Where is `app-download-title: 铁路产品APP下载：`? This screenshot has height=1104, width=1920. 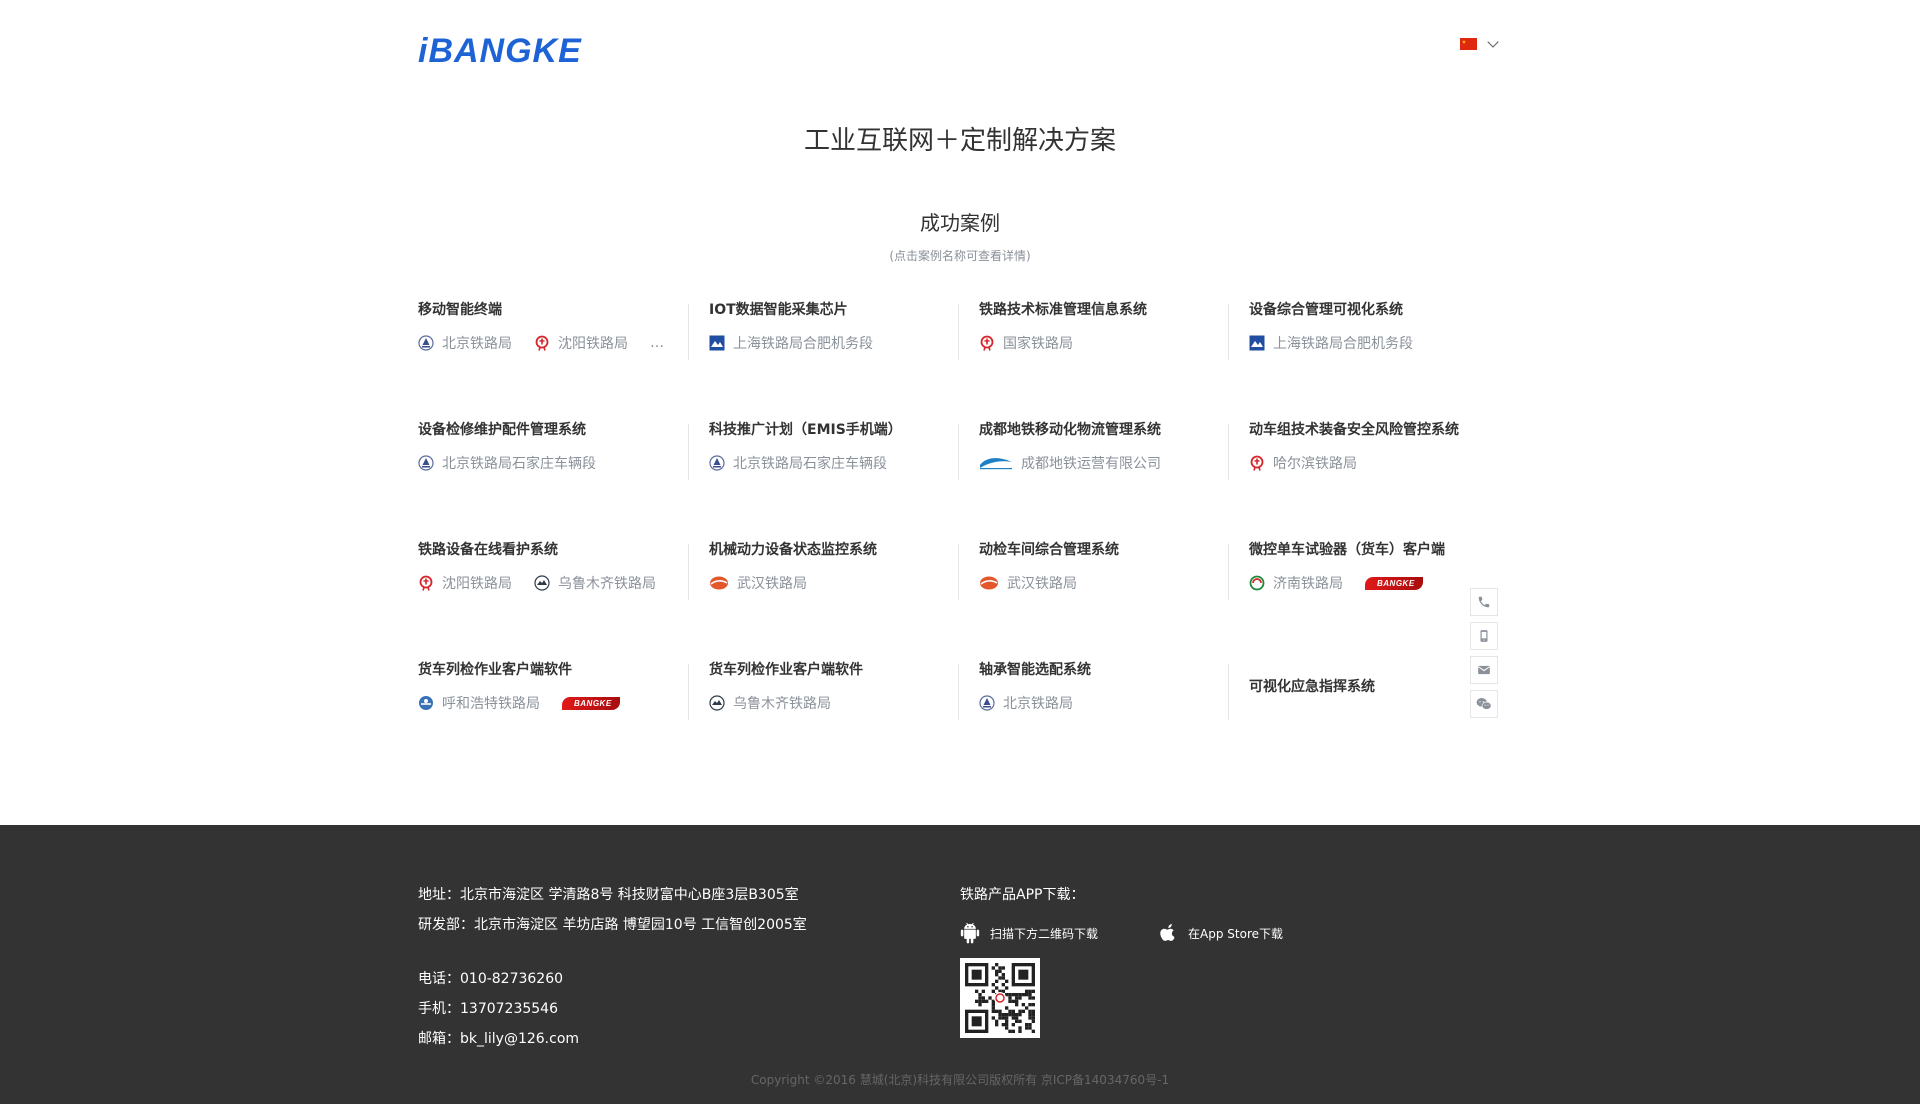
app-download-title: 铁路产品APP下载： is located at coordinates (1022, 895).